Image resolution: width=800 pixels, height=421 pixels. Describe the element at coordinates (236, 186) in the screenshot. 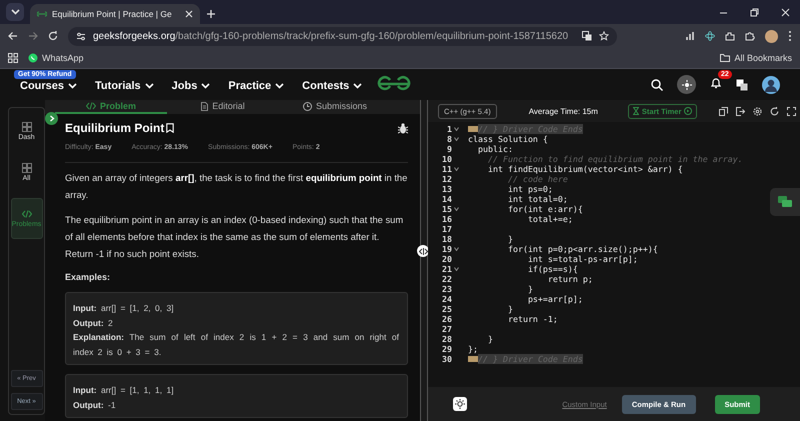

I see `description-paragraph: Given an array of integers arr[], the task is to find the first equilibrium point in the array.` at that location.